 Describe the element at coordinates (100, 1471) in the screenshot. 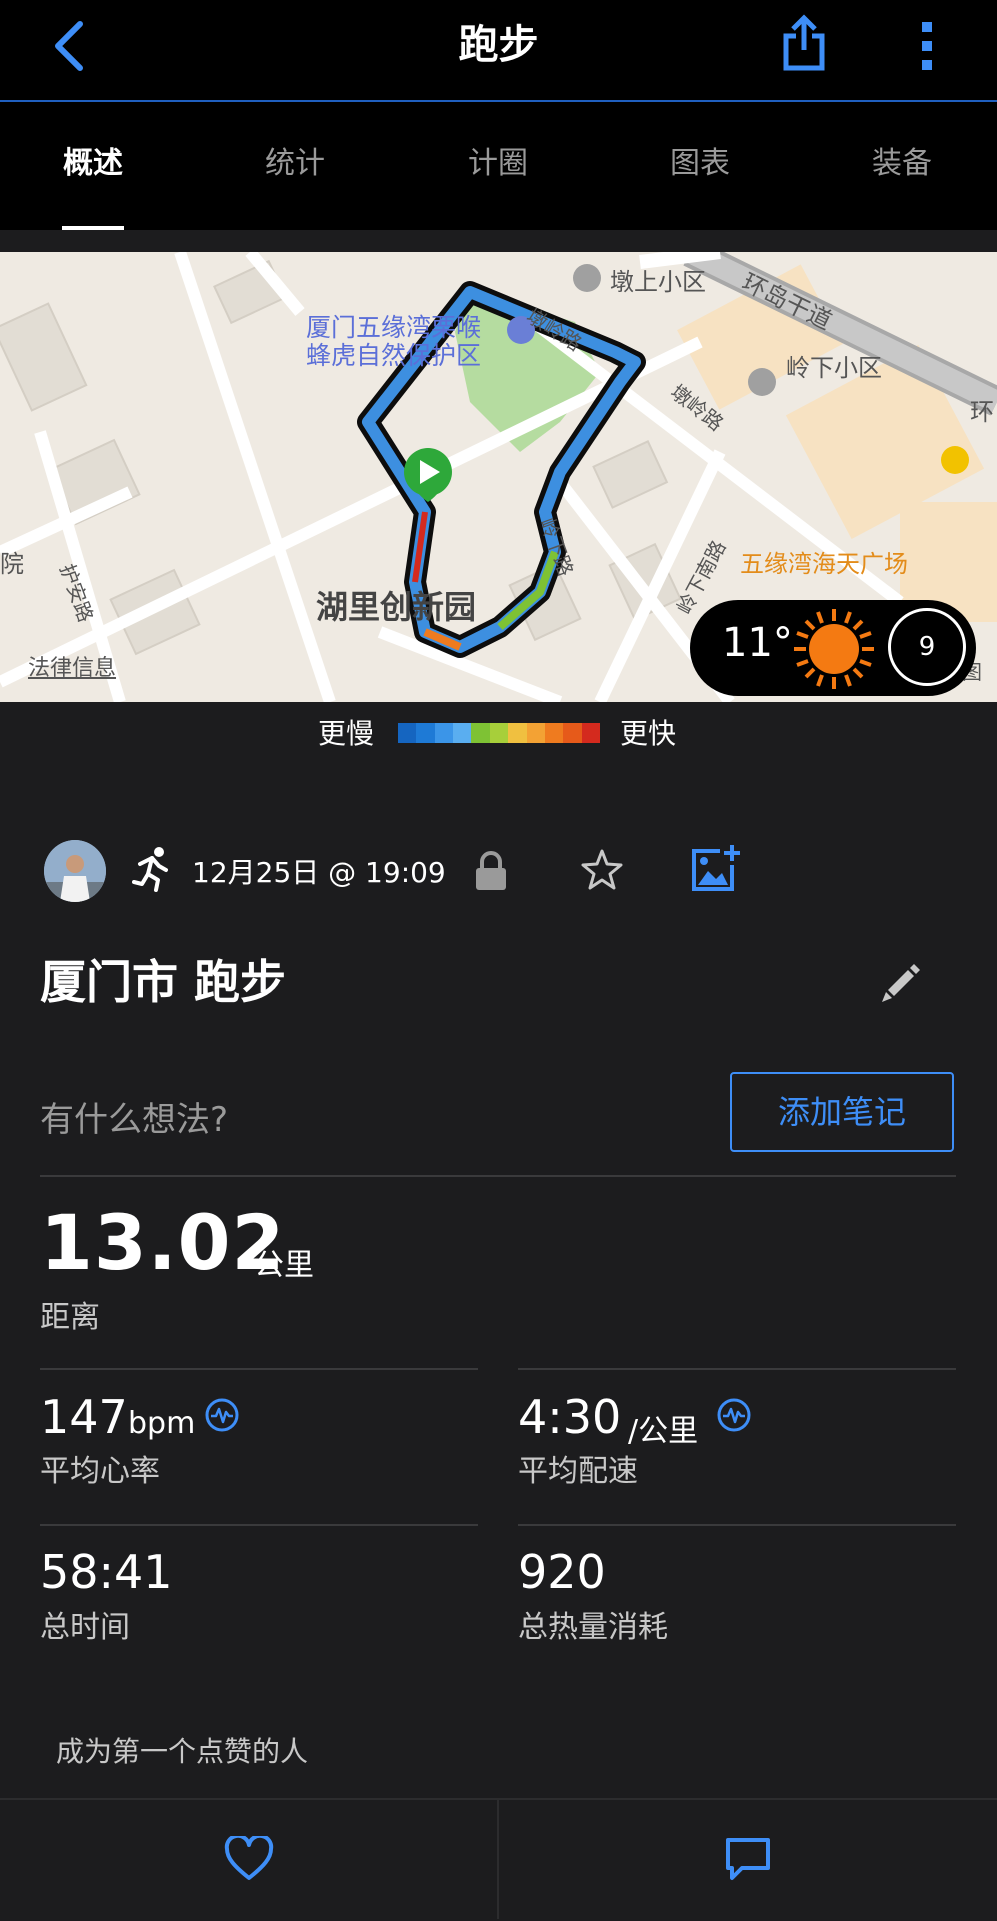

I see `avg-hr-label: 平均心率` at that location.